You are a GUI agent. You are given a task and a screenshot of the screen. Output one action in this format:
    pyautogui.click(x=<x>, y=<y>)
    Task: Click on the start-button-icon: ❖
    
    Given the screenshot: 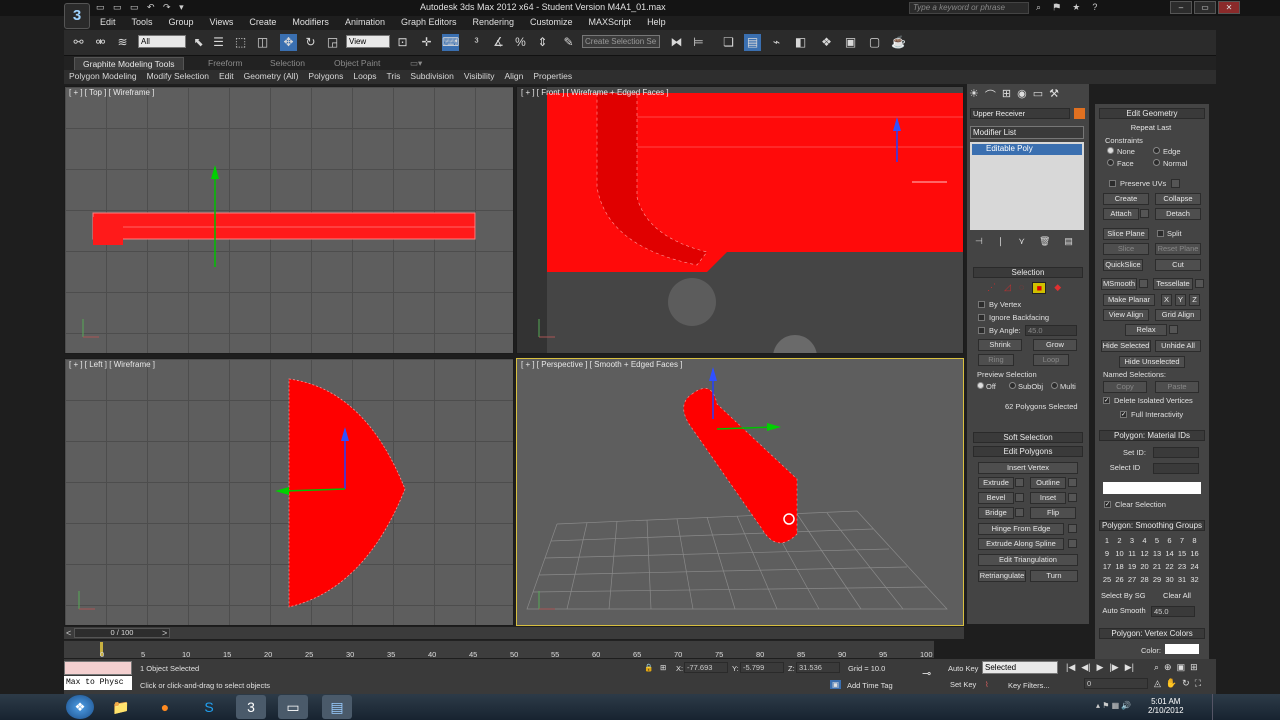 What is the action you would take?
    pyautogui.click(x=80, y=707)
    